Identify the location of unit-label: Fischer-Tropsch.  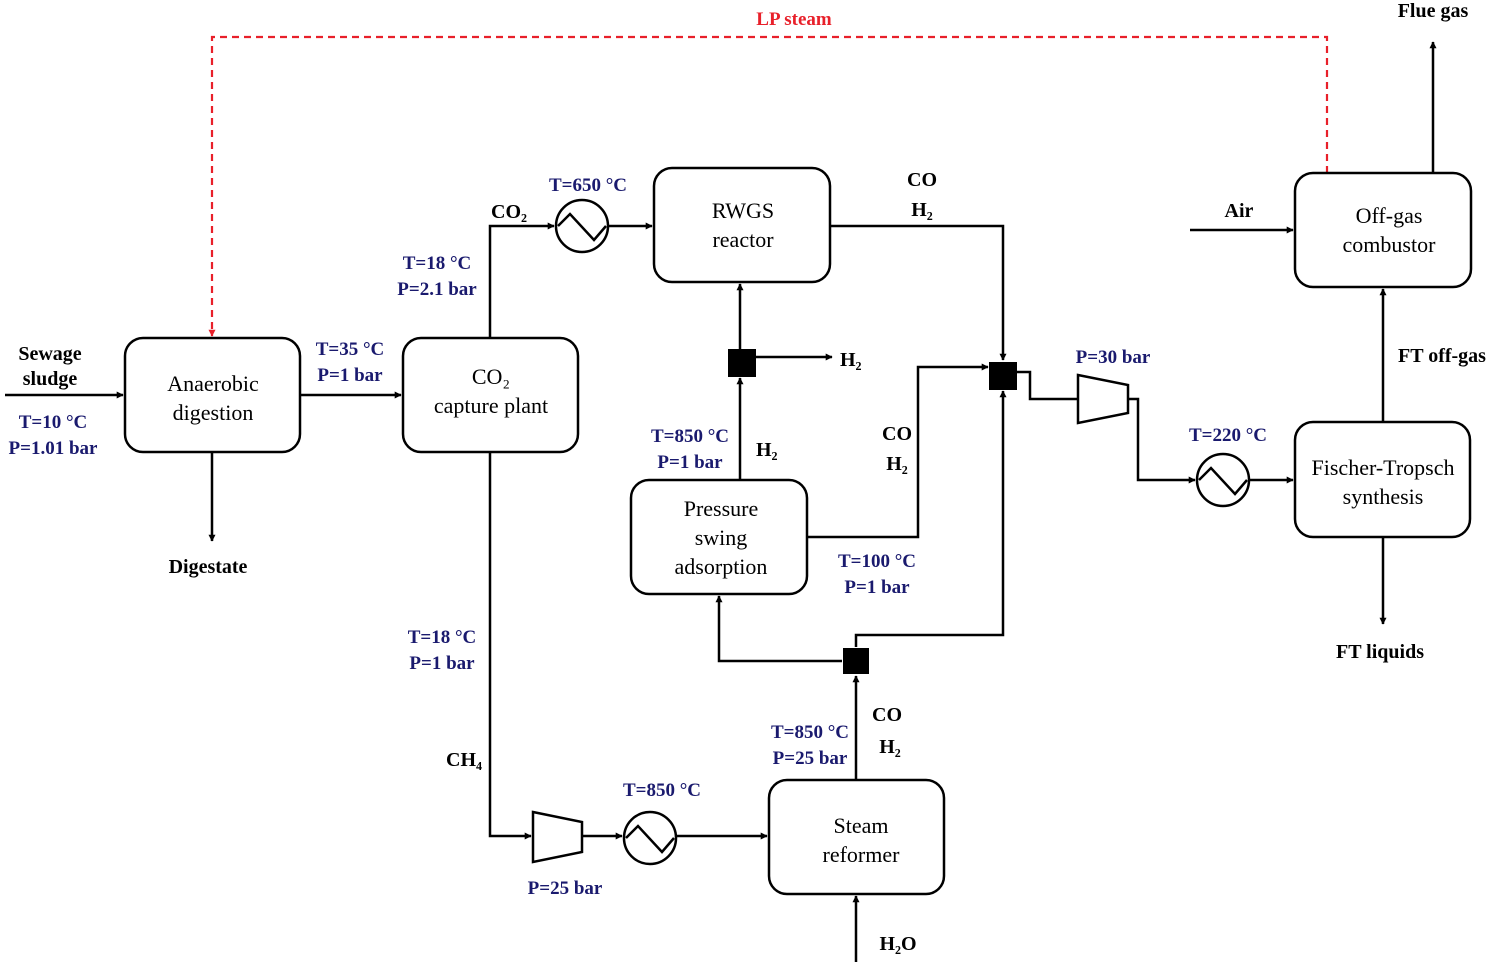
(1383, 467).